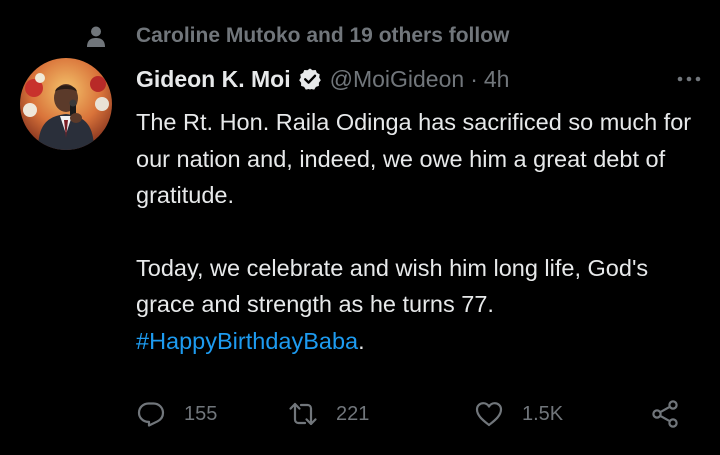 Image resolution: width=720 pixels, height=455 pixels. Describe the element at coordinates (518, 414) in the screenshot. I see `like-button: 1.5K` at that location.